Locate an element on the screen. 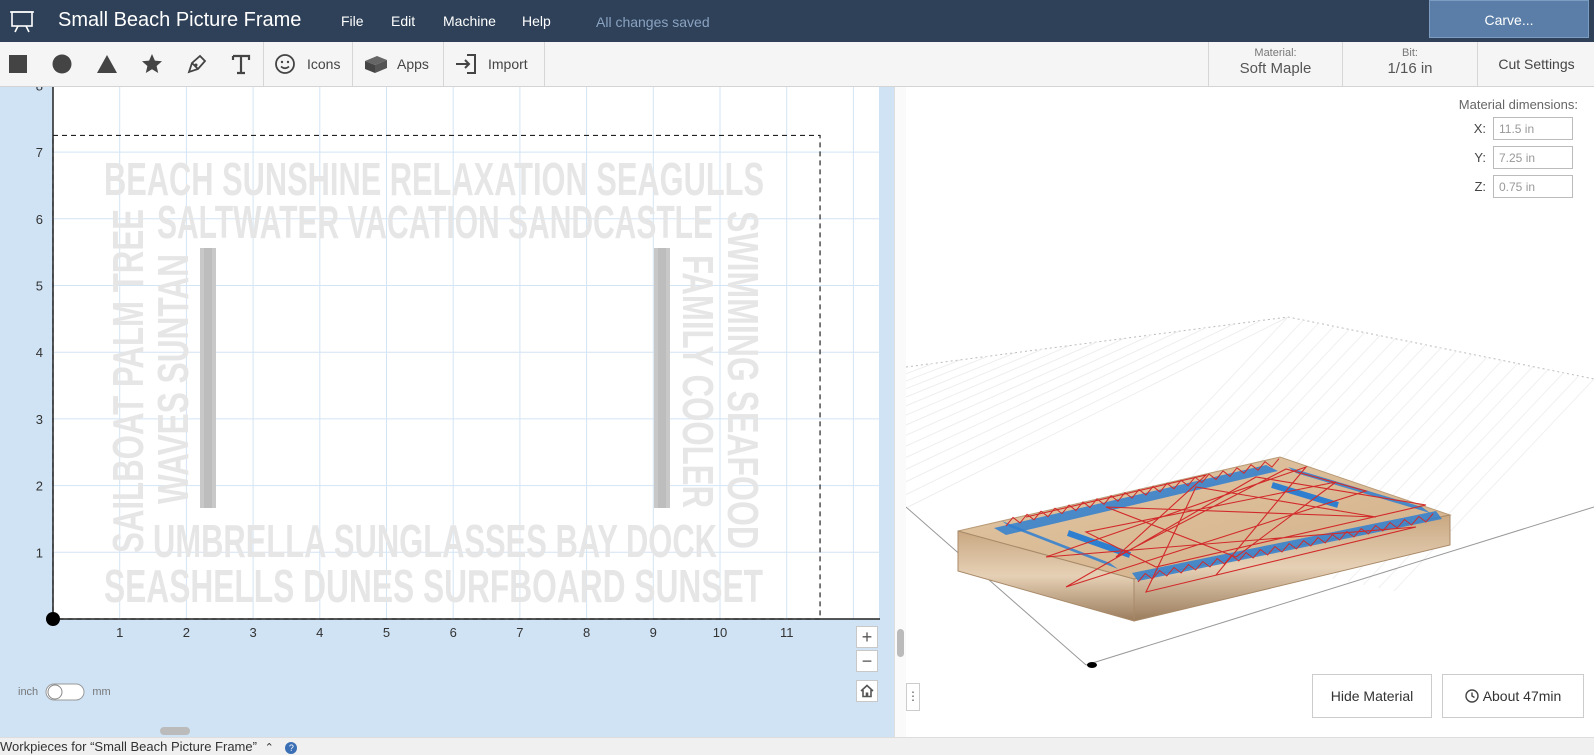 The width and height of the screenshot is (1594, 755). dimension-z-row: Z: is located at coordinates (1516, 187).